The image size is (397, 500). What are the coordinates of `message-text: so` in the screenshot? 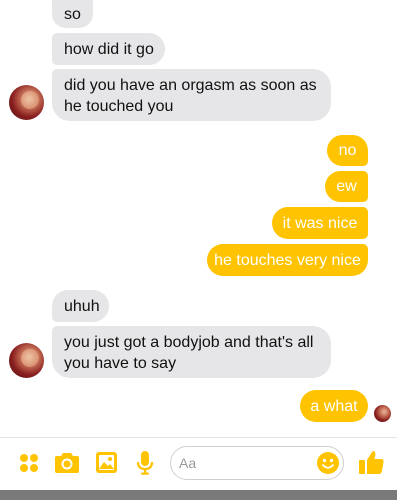 It's located at (72, 14).